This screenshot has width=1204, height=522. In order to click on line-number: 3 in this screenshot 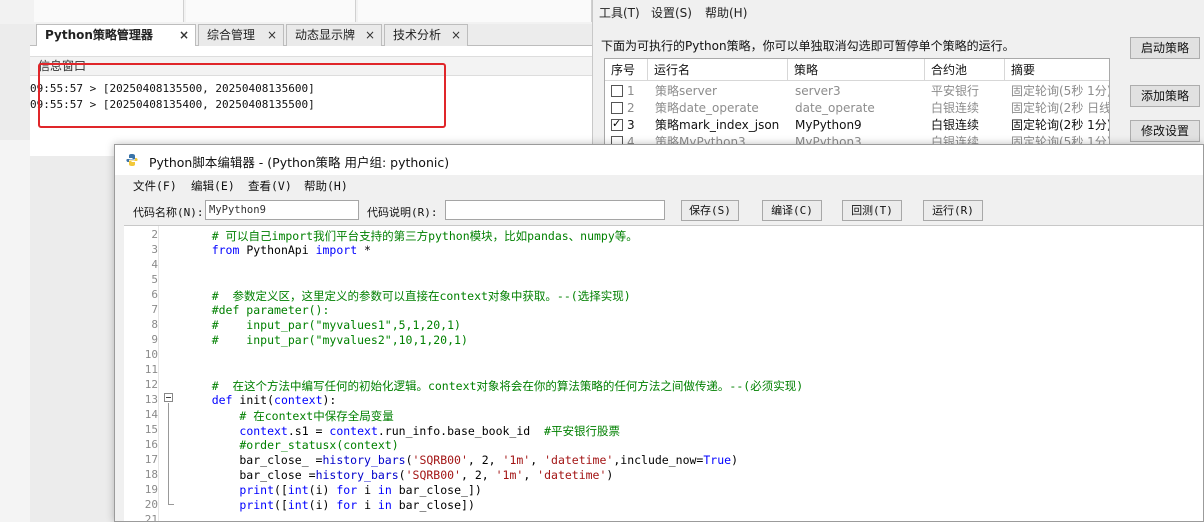, I will do `click(154, 249)`.